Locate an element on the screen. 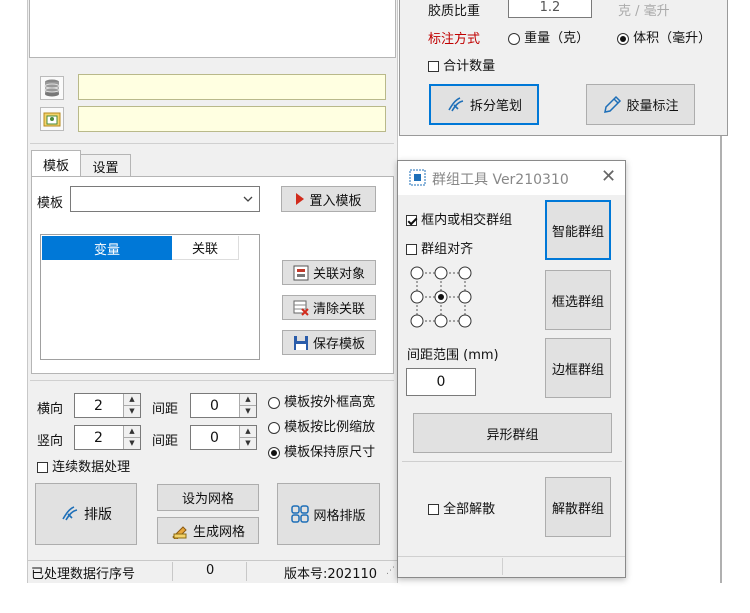 This screenshot has height=613, width=750. database-icon is located at coordinates (52, 88).